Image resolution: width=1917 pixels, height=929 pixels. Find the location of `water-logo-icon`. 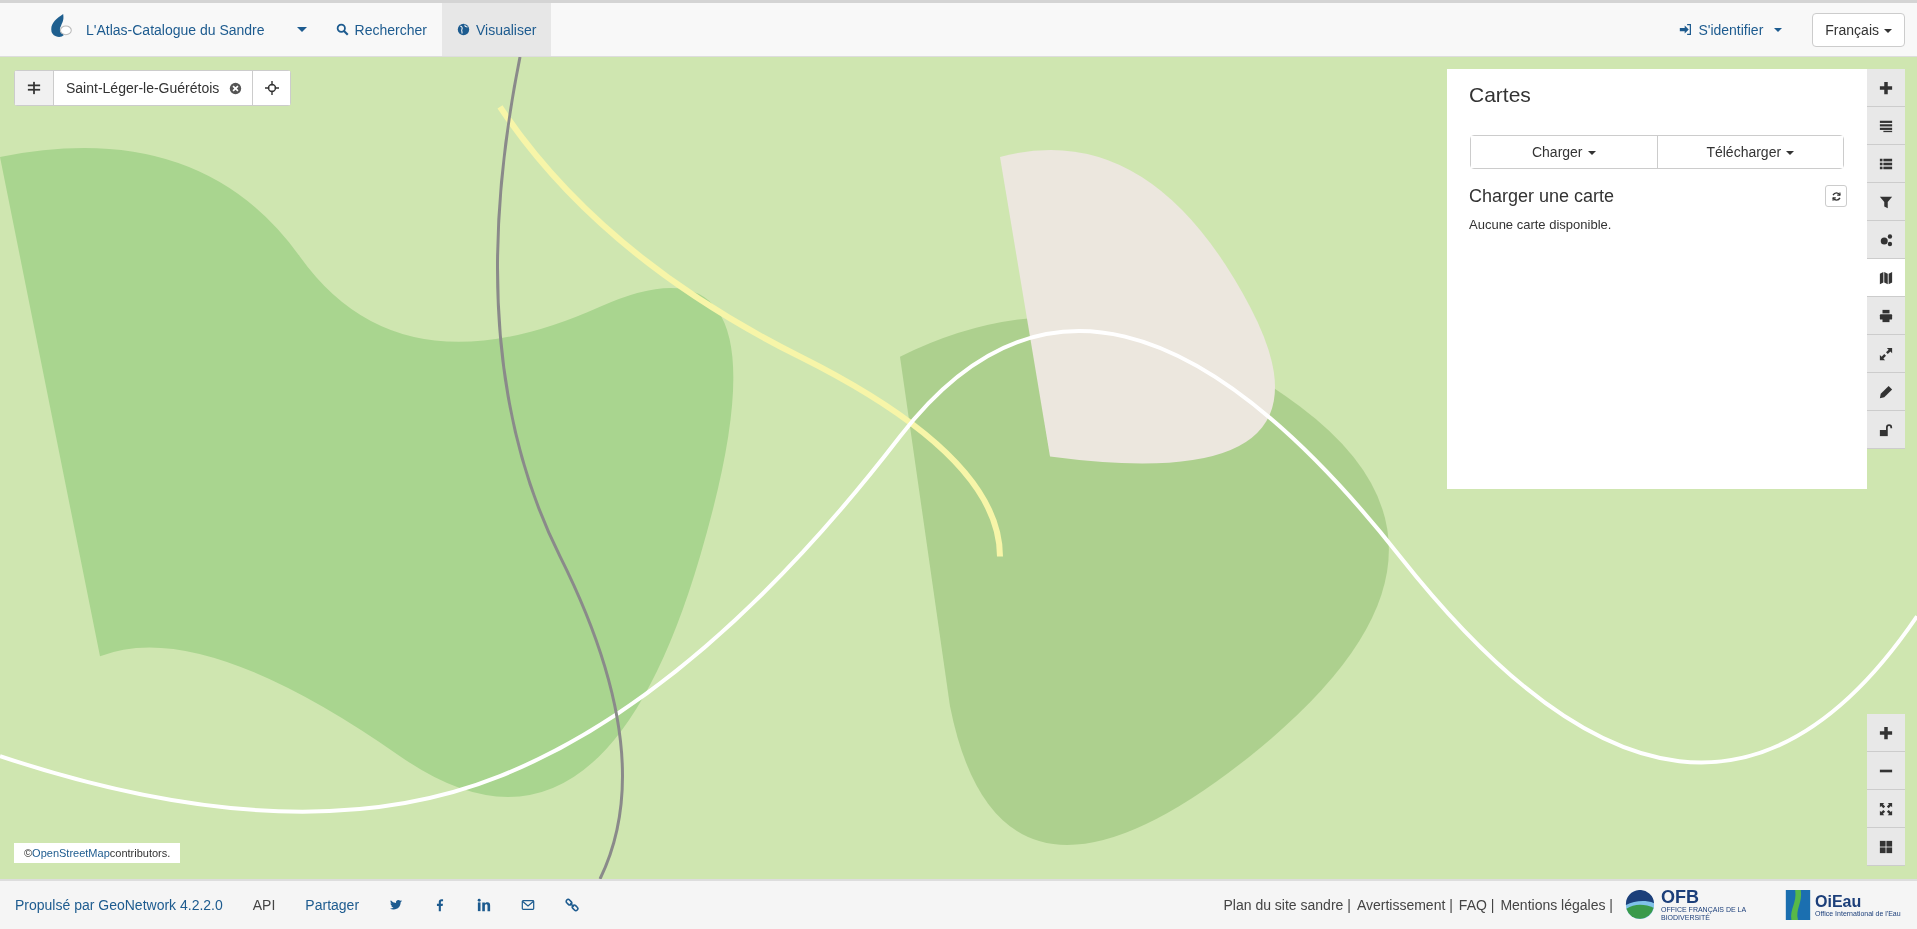

water-logo-icon is located at coordinates (1798, 905).